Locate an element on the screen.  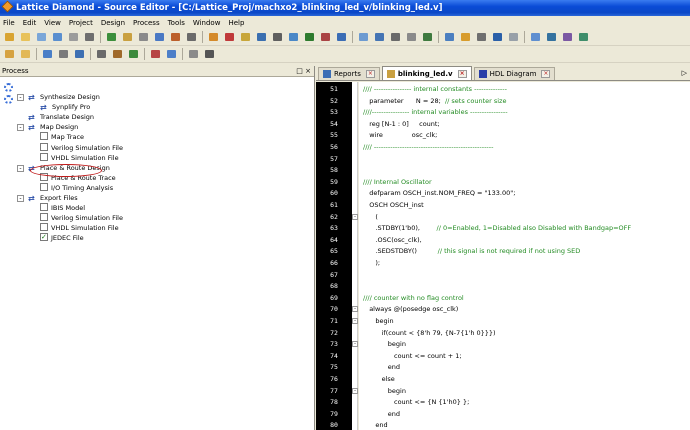
process-tree-item: ⇄ Synthesize Design is located at coordinates (64, 97).